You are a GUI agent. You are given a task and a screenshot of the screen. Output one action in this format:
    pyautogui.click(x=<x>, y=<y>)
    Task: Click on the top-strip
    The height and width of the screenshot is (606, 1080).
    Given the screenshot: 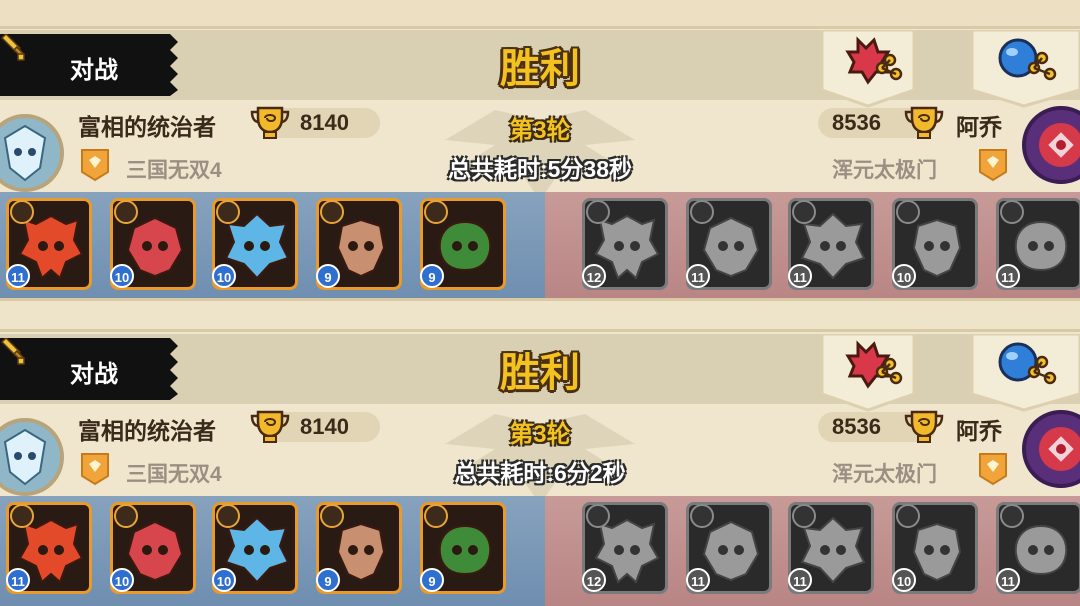 What is the action you would take?
    pyautogui.click(x=540, y=14)
    